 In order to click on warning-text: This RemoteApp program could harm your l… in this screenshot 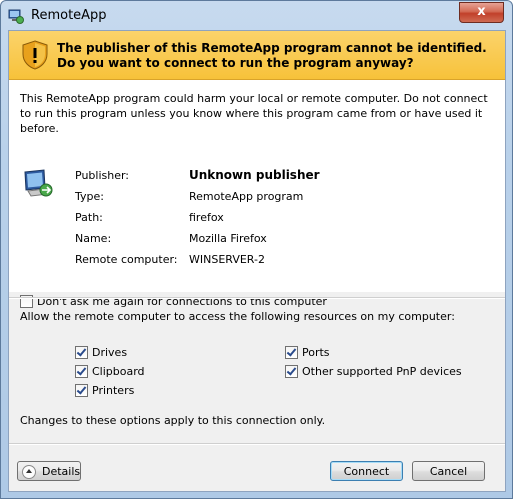, I will do `click(254, 113)`.